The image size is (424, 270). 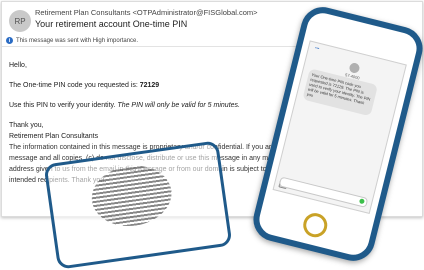 What do you see at coordinates (54, 136) in the screenshot?
I see `signature: Retirement Plan Consultants` at bounding box center [54, 136].